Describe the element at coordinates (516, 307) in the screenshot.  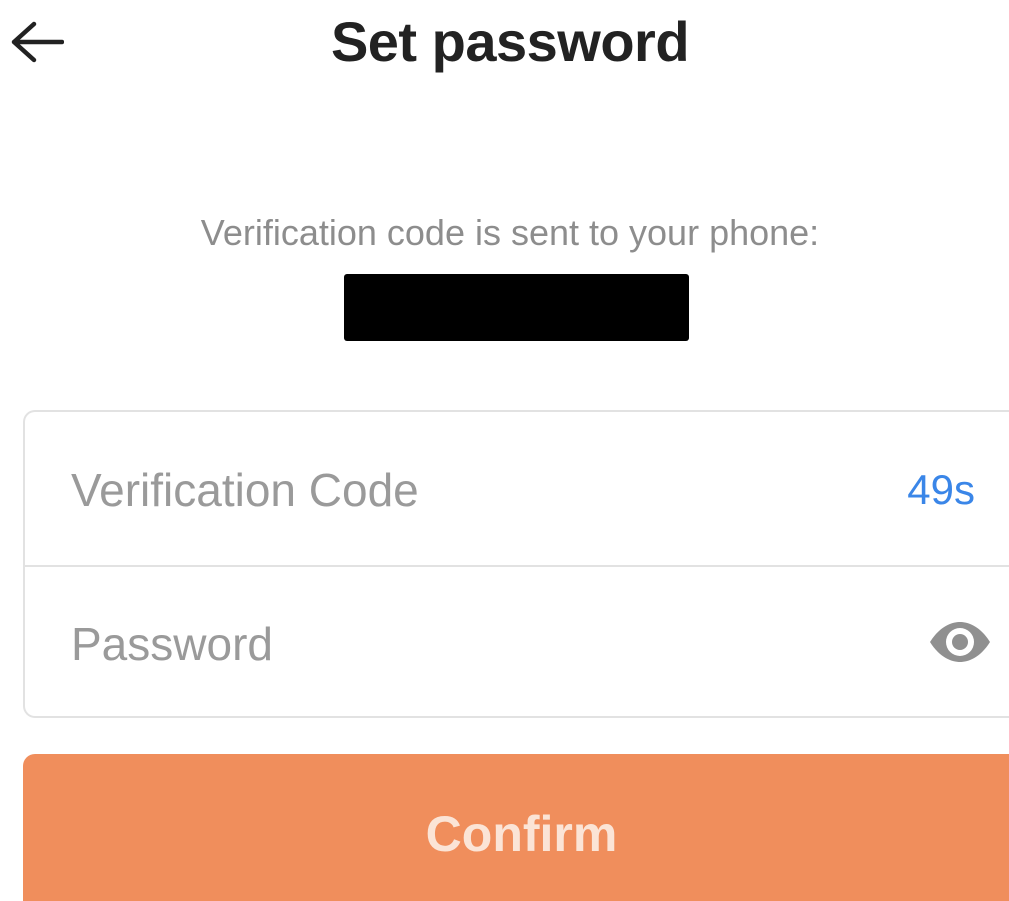
I see `redacted-phone-number` at that location.